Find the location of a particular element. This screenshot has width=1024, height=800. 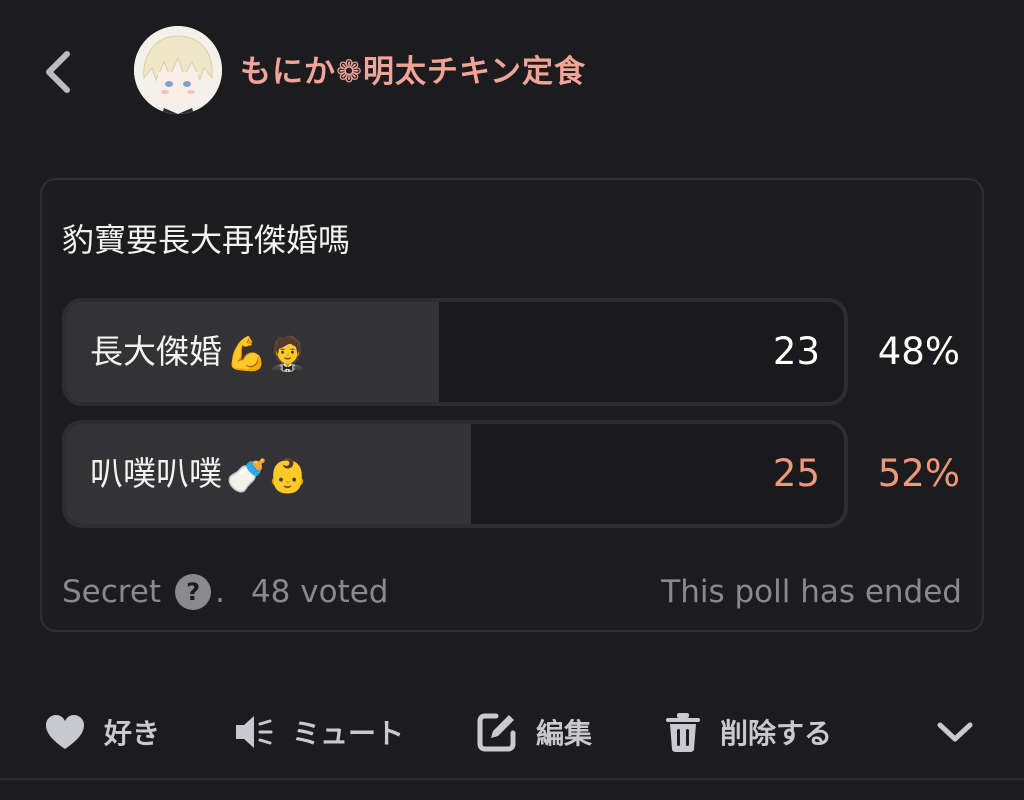

poll-visibility: Secret is located at coordinates (112, 592).